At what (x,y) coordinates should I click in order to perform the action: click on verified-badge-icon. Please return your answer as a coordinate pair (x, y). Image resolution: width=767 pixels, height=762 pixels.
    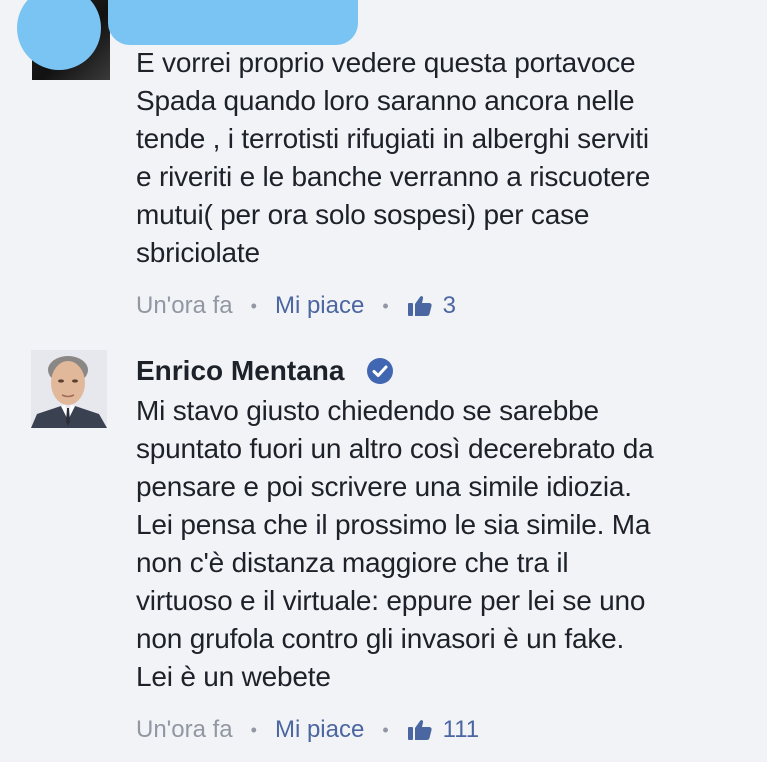
    Looking at the image, I should click on (380, 371).